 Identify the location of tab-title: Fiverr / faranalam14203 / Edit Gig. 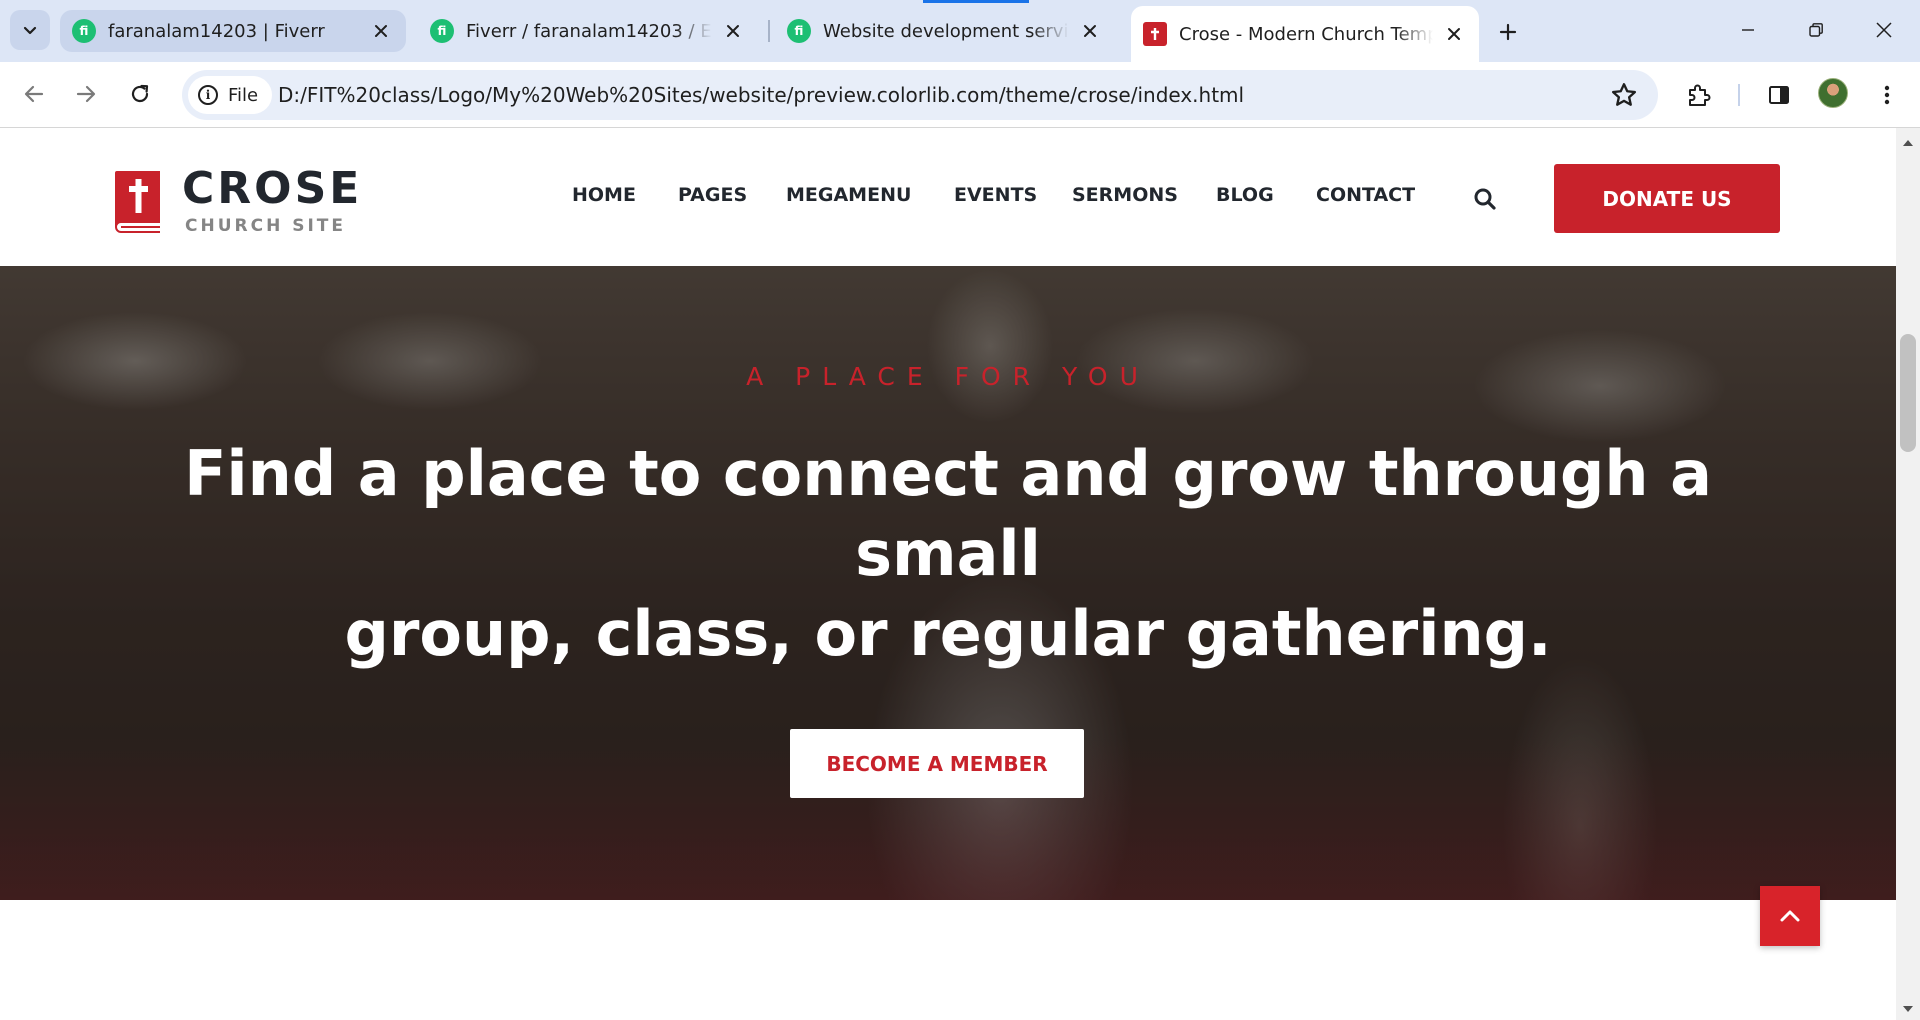
(589, 31).